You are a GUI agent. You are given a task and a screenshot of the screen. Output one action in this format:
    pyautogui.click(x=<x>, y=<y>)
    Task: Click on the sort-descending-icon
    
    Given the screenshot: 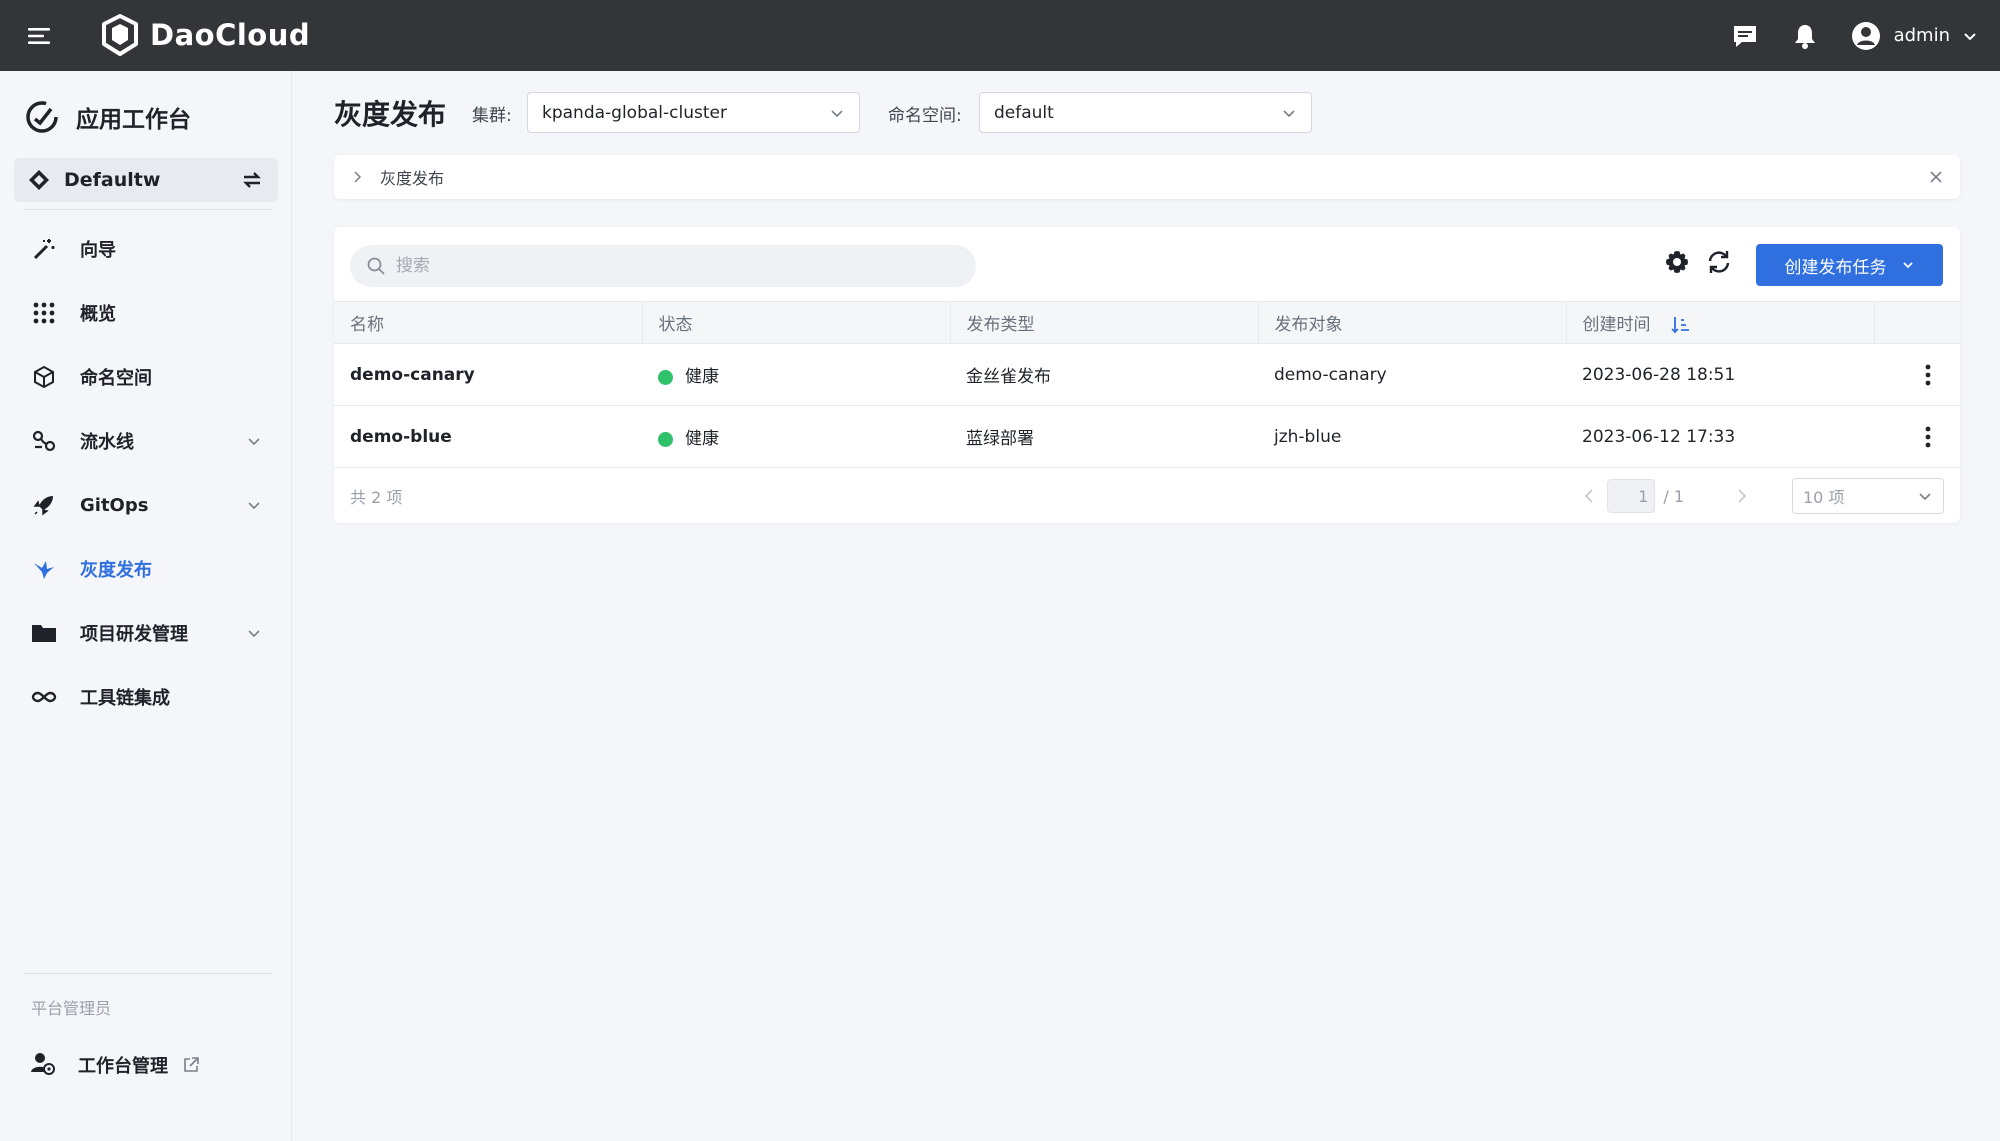 What is the action you would take?
    pyautogui.click(x=1680, y=325)
    